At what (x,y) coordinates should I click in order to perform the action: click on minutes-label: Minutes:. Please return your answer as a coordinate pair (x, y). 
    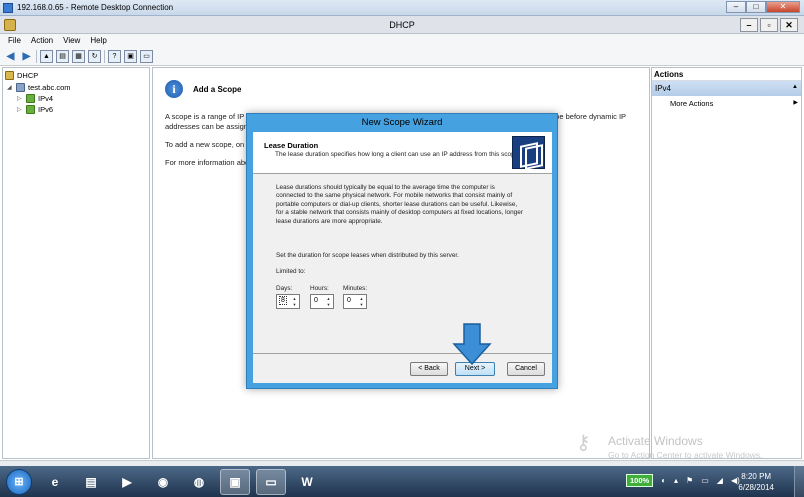
    Looking at the image, I should click on (355, 288).